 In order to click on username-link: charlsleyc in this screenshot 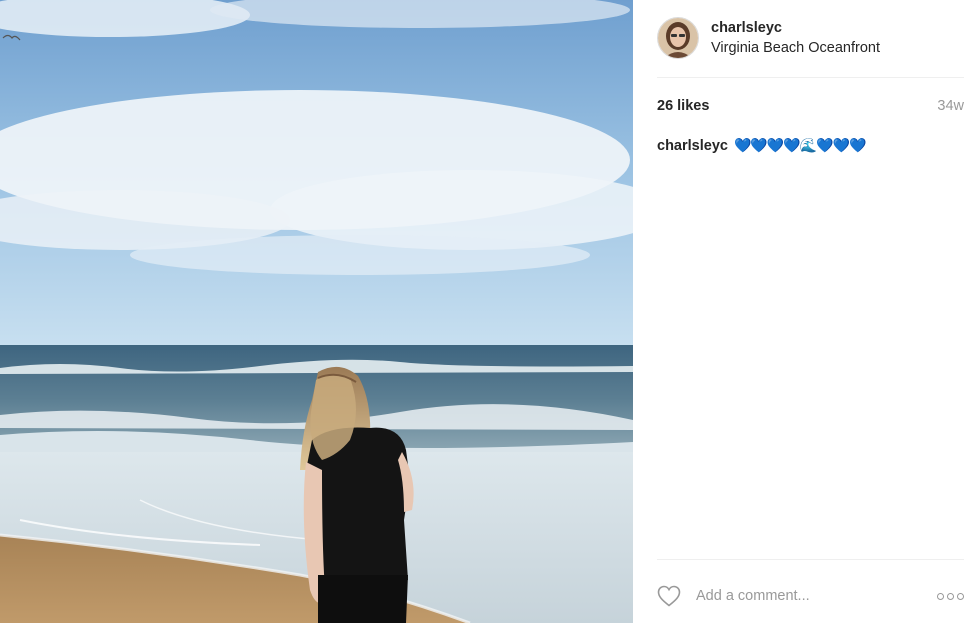, I will do `click(795, 28)`.